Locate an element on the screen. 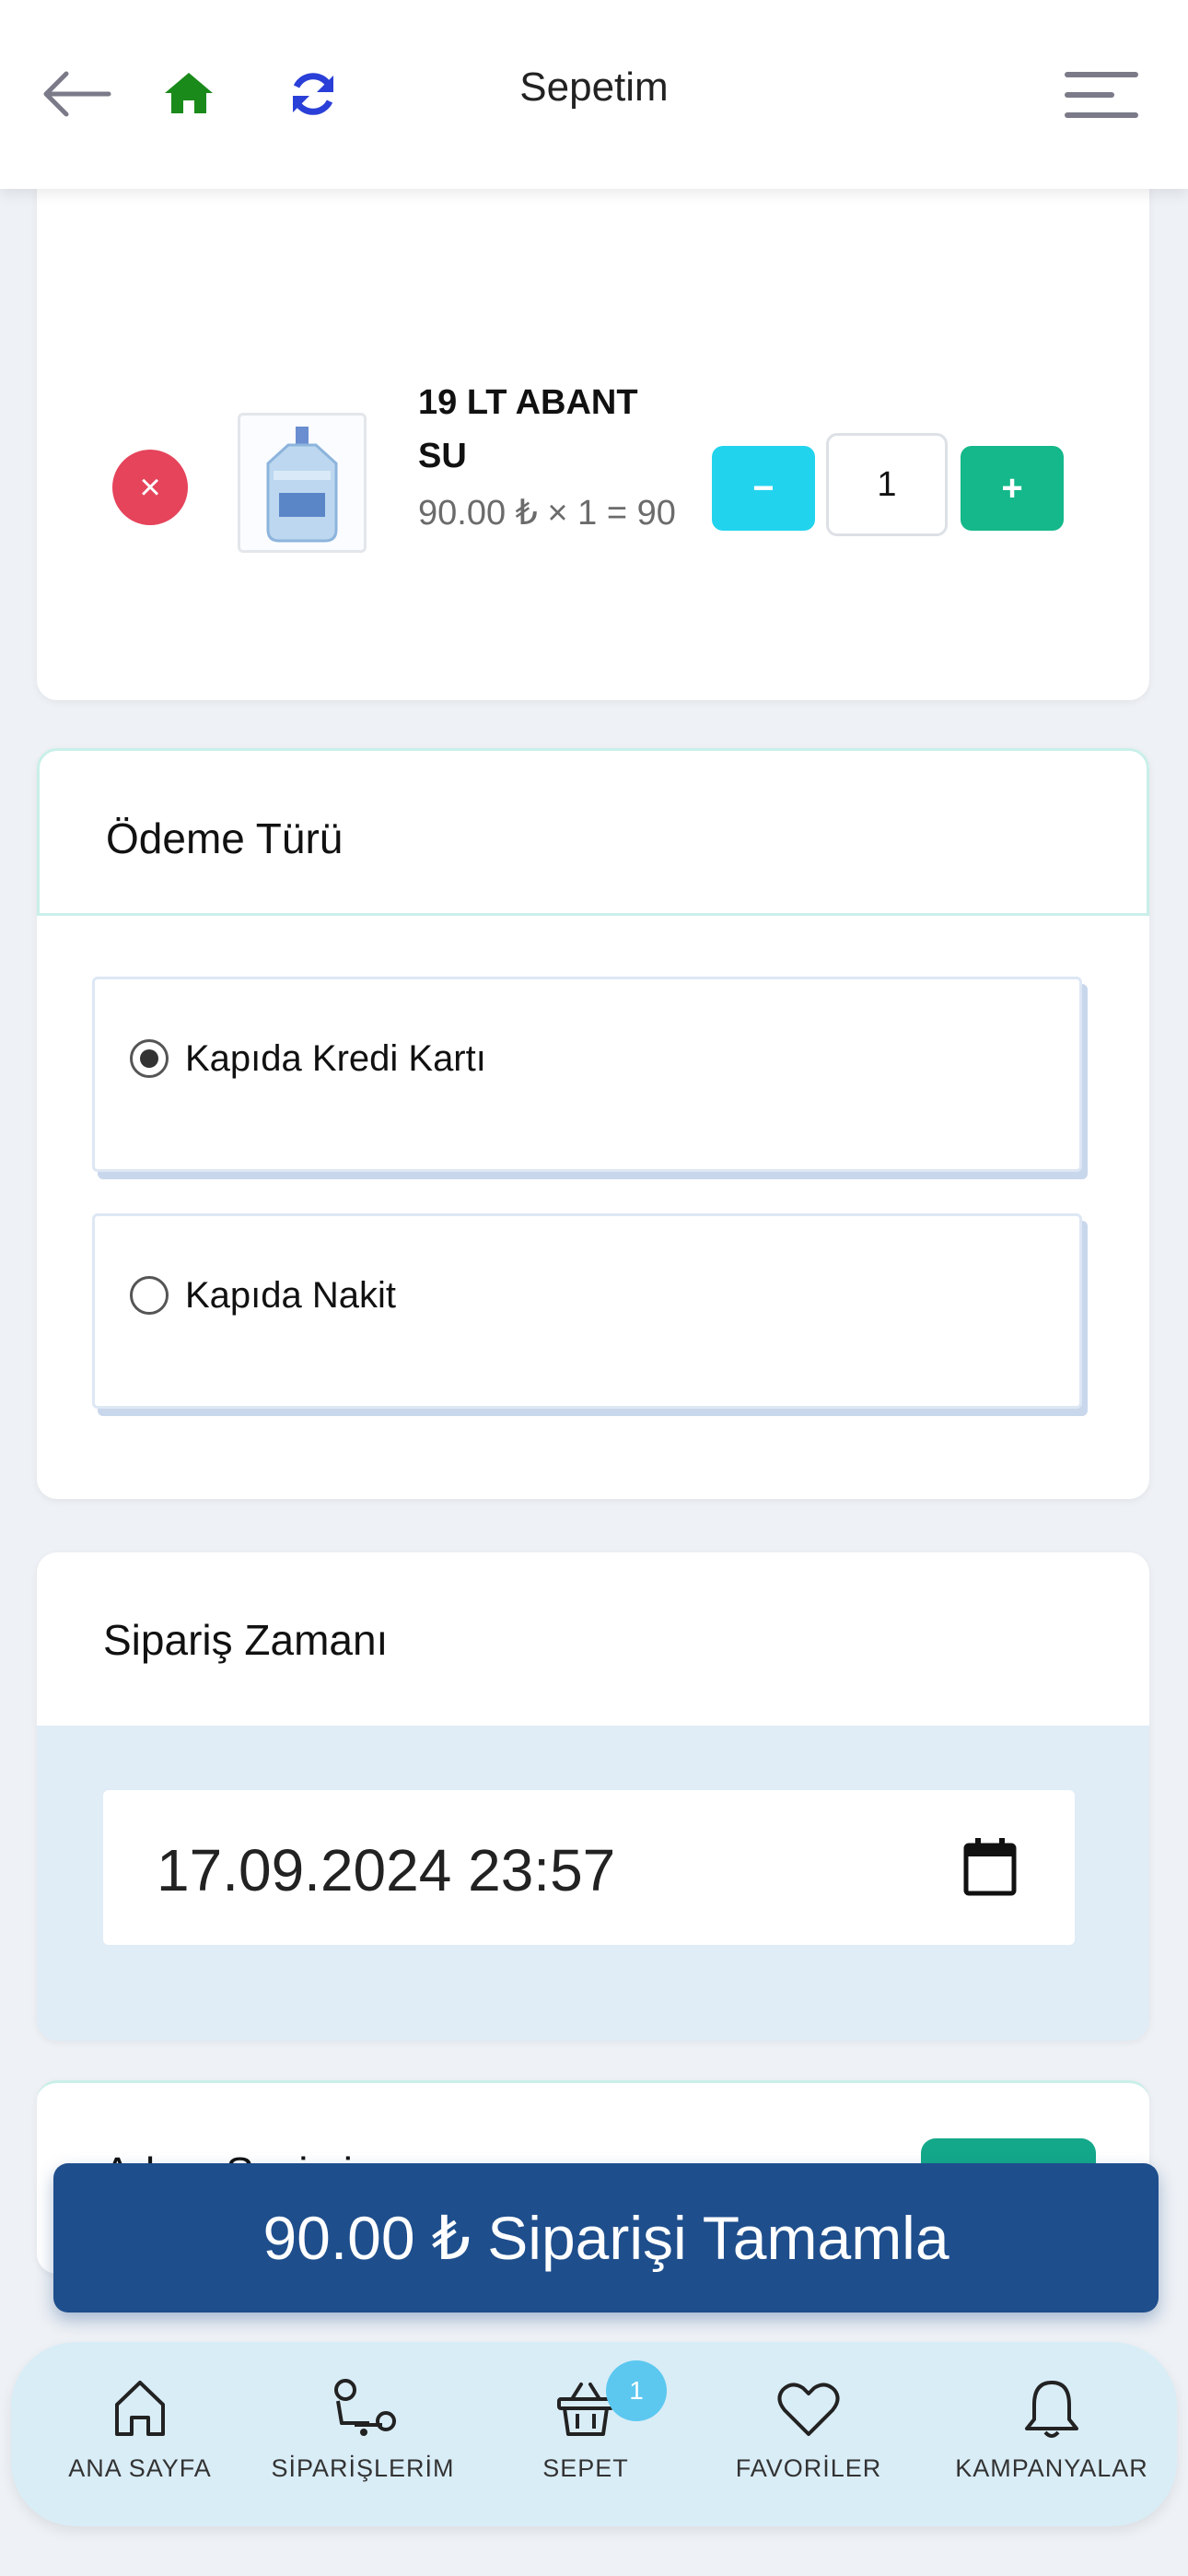  bottom-navigation: ANA SAYFA SİPARİŞLERİM 1 SEPET FAVORİLER is located at coordinates (594, 2434).